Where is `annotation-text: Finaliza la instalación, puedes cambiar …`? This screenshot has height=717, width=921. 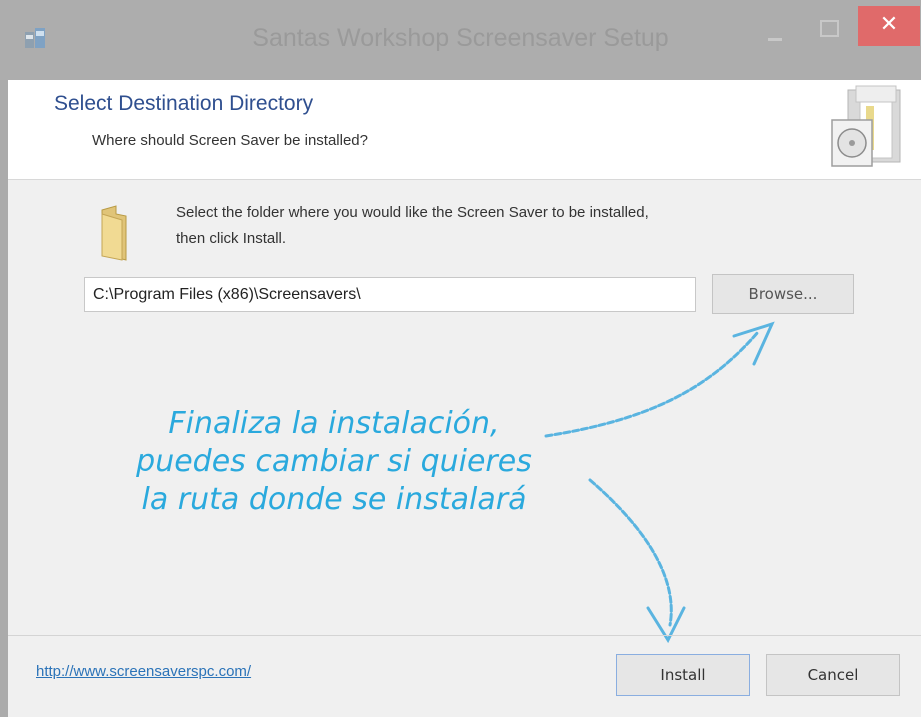 annotation-text: Finaliza la instalación, puedes cambiar … is located at coordinates (334, 462).